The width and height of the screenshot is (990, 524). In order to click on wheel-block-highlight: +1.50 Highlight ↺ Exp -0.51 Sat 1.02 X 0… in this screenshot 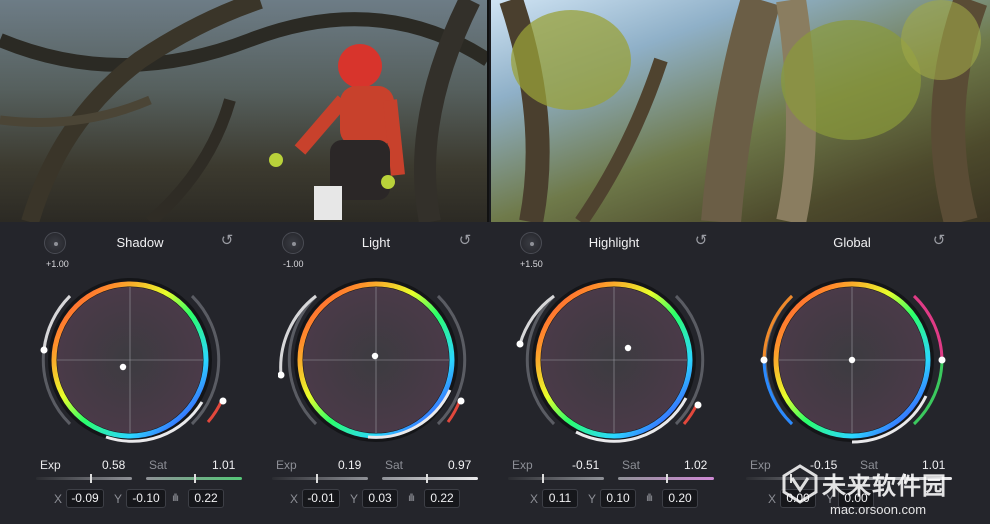, I will do `click(614, 373)`.